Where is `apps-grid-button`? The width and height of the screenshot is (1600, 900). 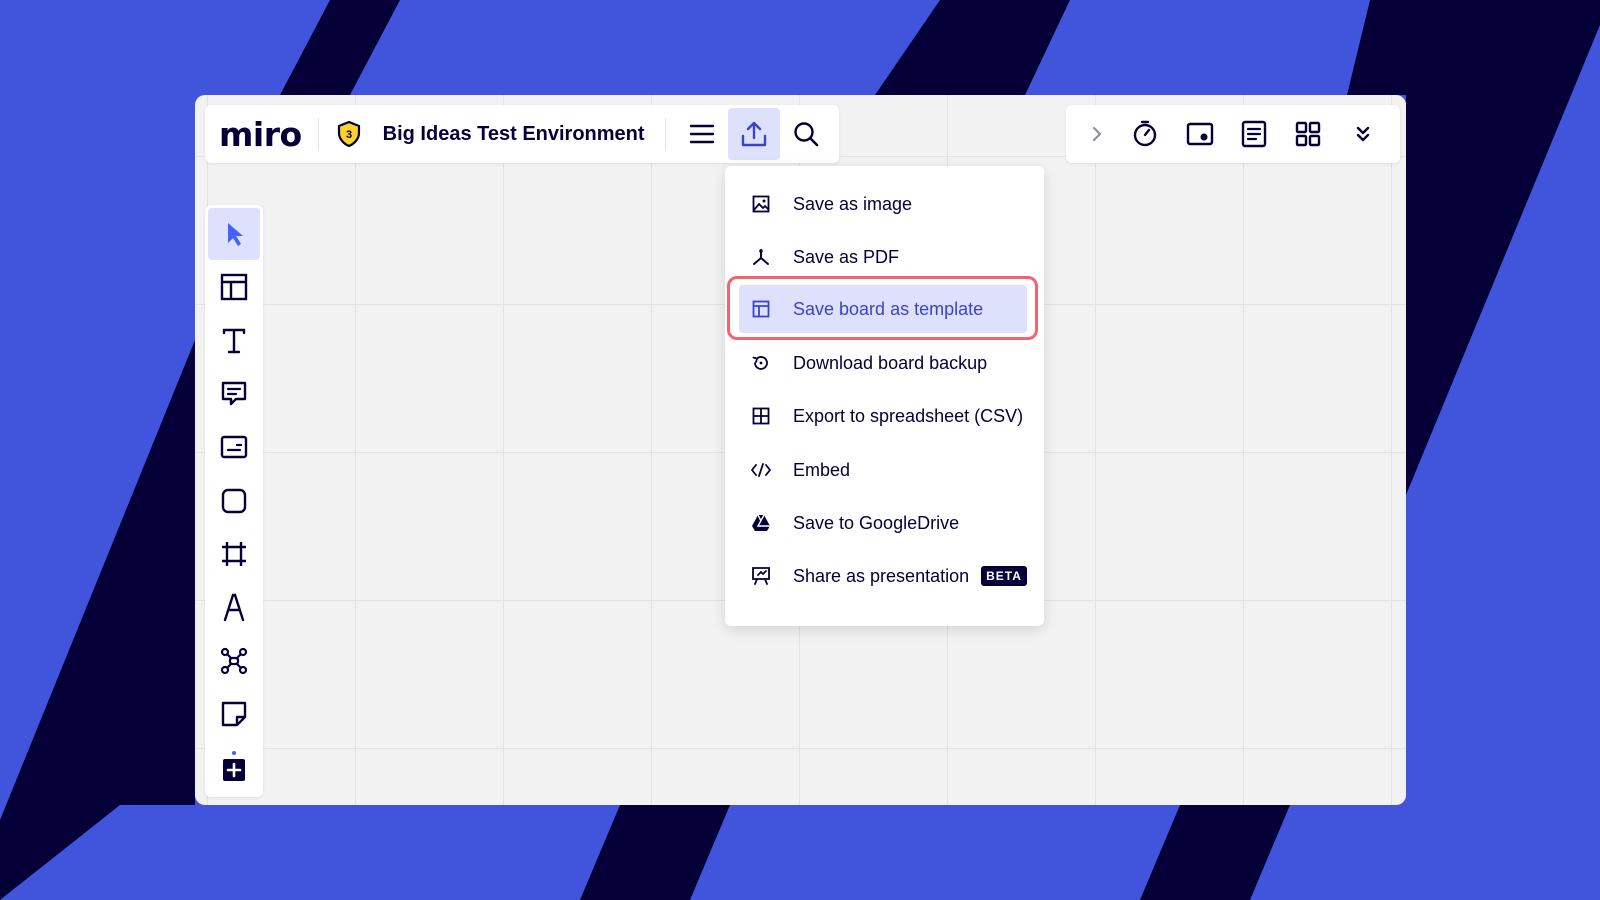 apps-grid-button is located at coordinates (1308, 134).